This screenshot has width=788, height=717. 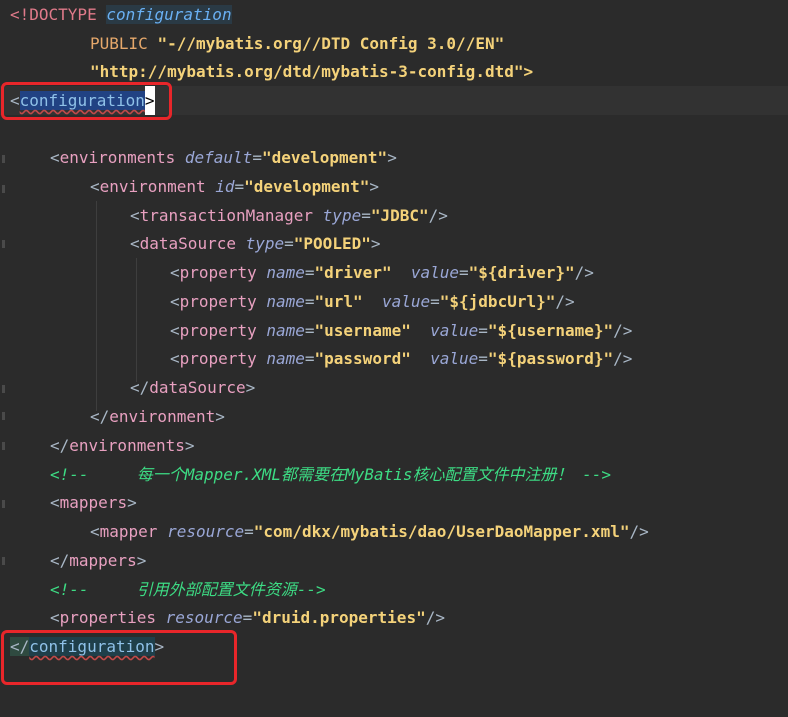 I want to click on datasource-tag: dataSource, so click(x=187, y=243).